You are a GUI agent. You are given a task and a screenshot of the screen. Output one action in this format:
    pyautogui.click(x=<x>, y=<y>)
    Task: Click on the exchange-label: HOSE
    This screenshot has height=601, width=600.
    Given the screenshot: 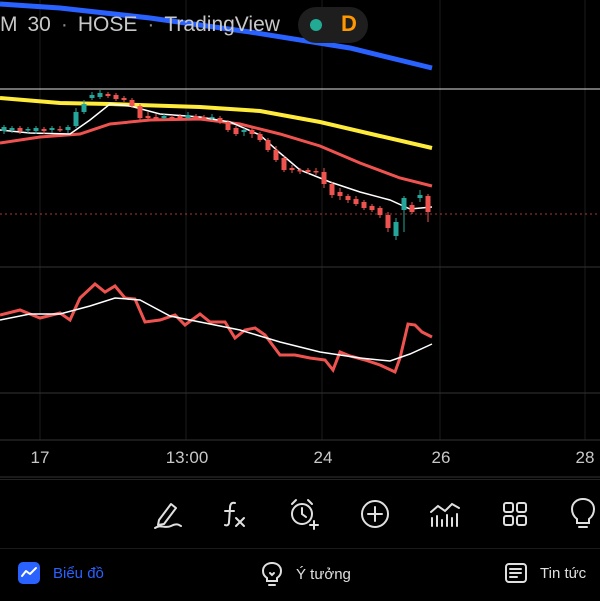 What is the action you would take?
    pyautogui.click(x=107, y=24)
    